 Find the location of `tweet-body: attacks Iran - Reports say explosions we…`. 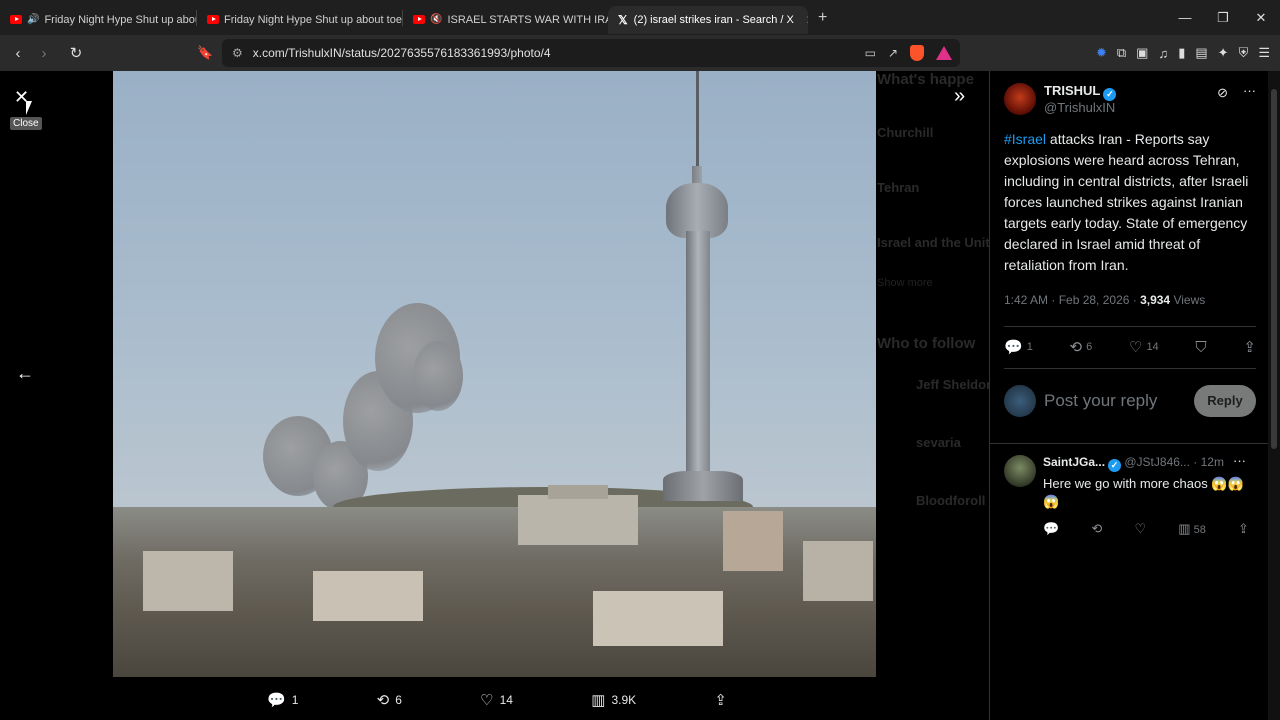

tweet-body: attacks Iran - Reports say explosions we… is located at coordinates (1126, 202).